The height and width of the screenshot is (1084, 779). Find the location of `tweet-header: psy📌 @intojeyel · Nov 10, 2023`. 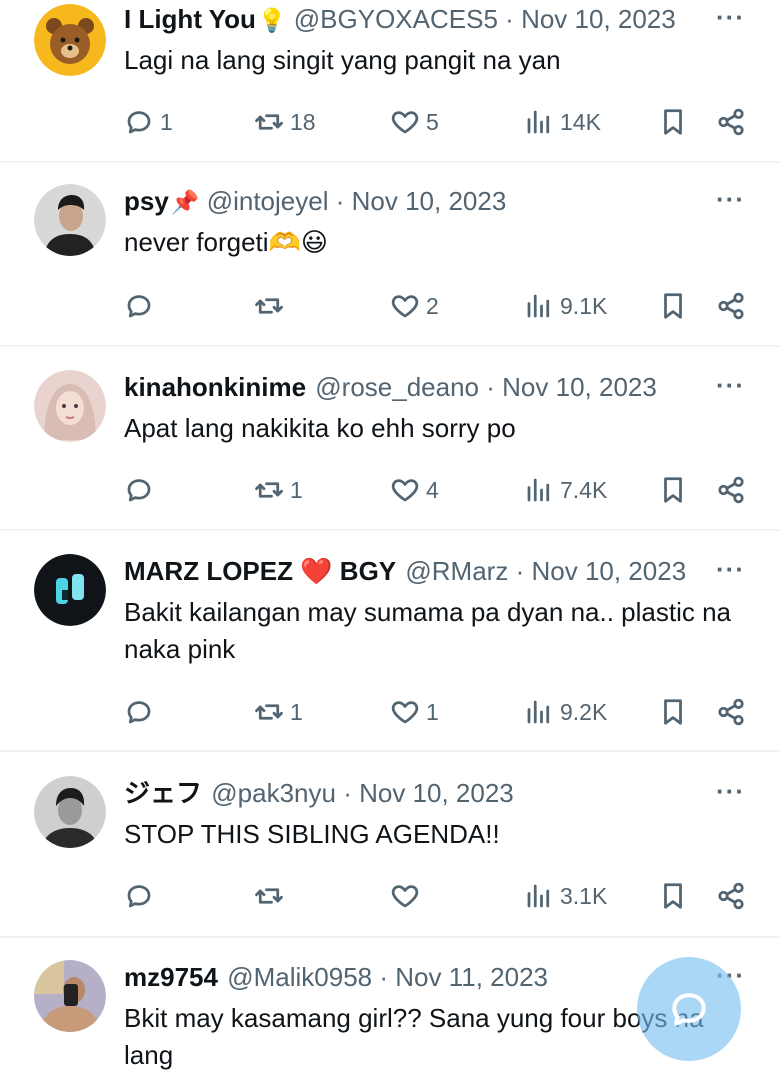

tweet-header: psy📌 @intojeyel · Nov 10, 2023 is located at coordinates (416, 201).